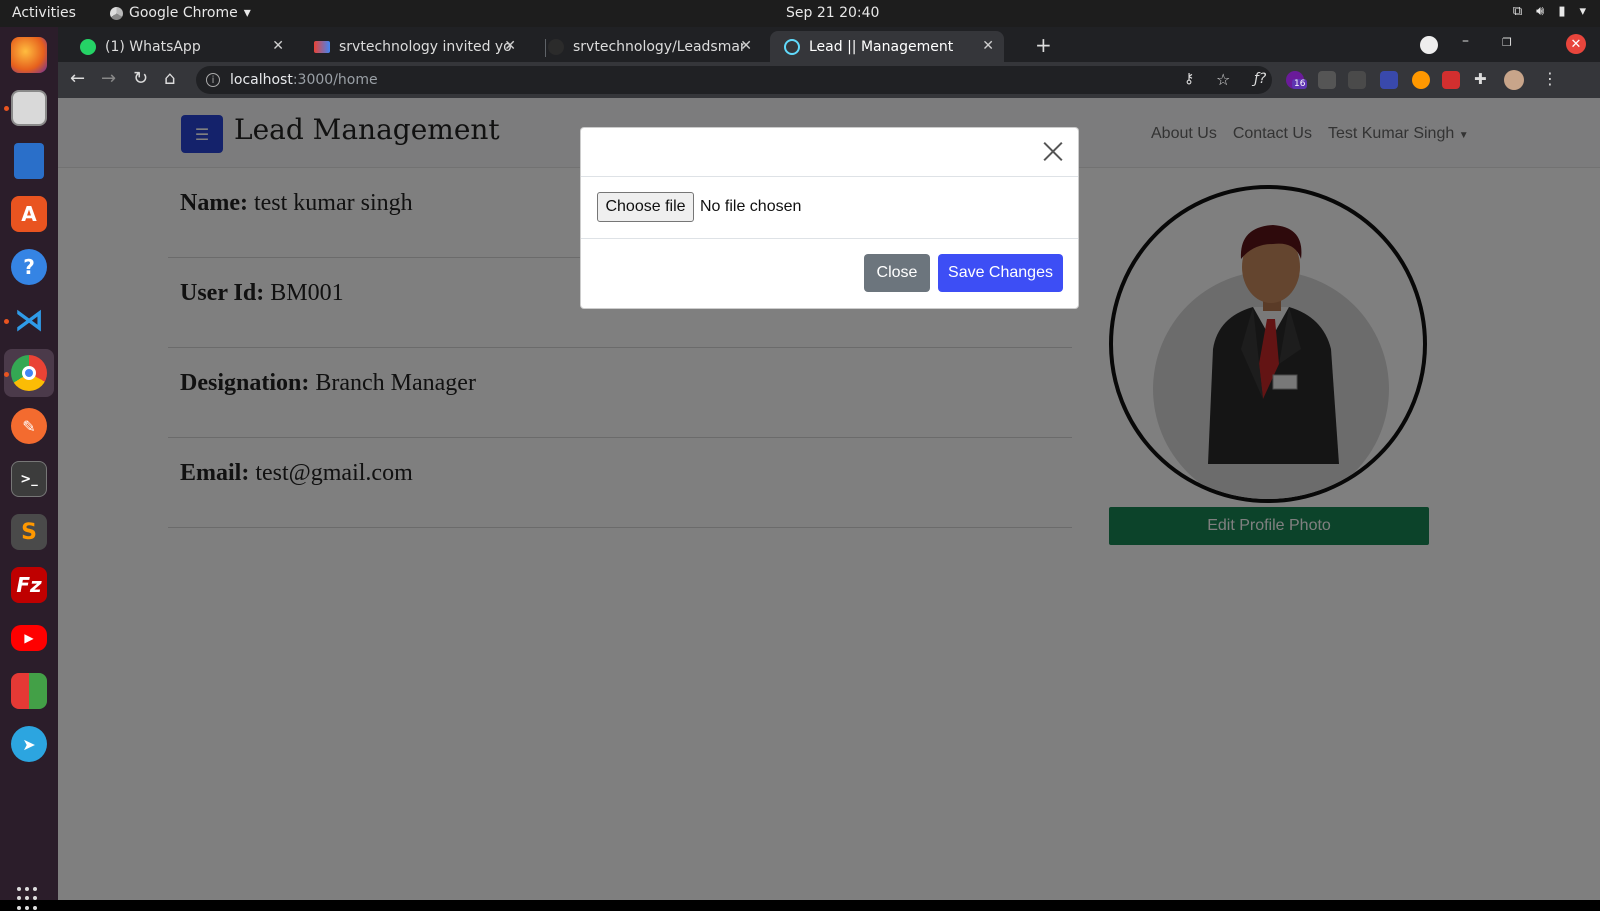 The image size is (1600, 911). I want to click on close-icon, so click(1053, 151).